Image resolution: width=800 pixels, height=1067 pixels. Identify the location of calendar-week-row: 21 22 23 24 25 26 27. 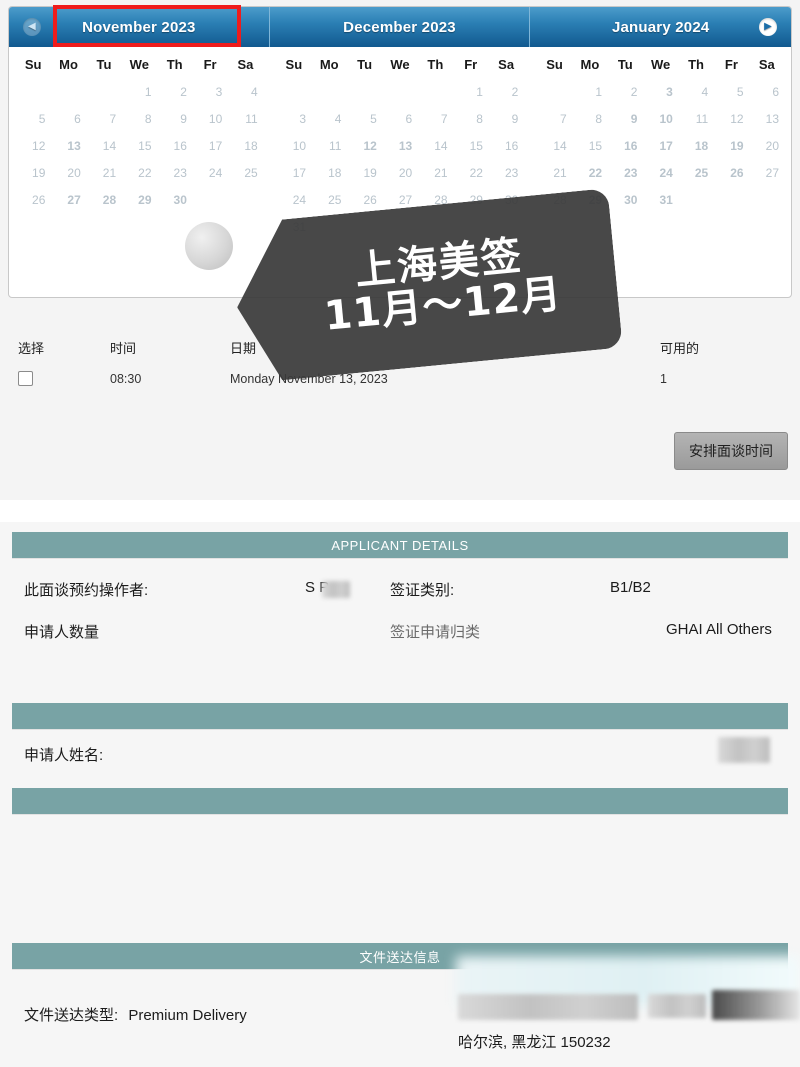
(660, 173).